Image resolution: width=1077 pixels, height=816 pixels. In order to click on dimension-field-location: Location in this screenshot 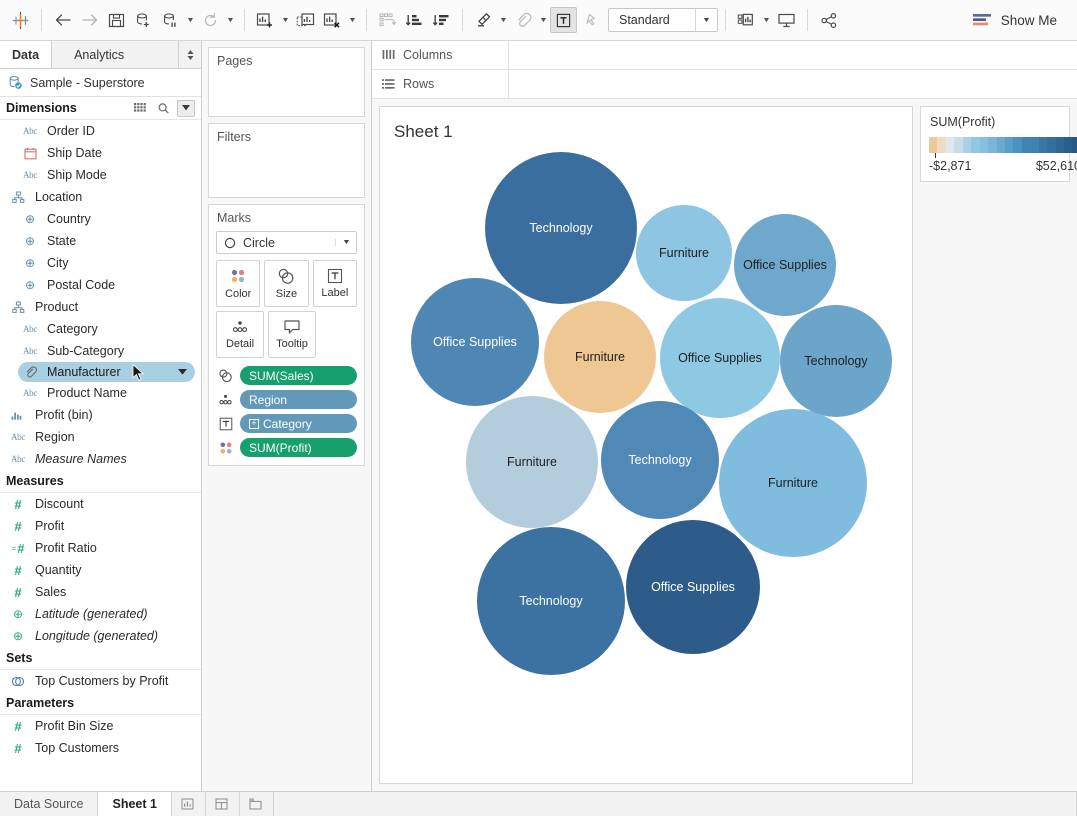, I will do `click(100, 197)`.